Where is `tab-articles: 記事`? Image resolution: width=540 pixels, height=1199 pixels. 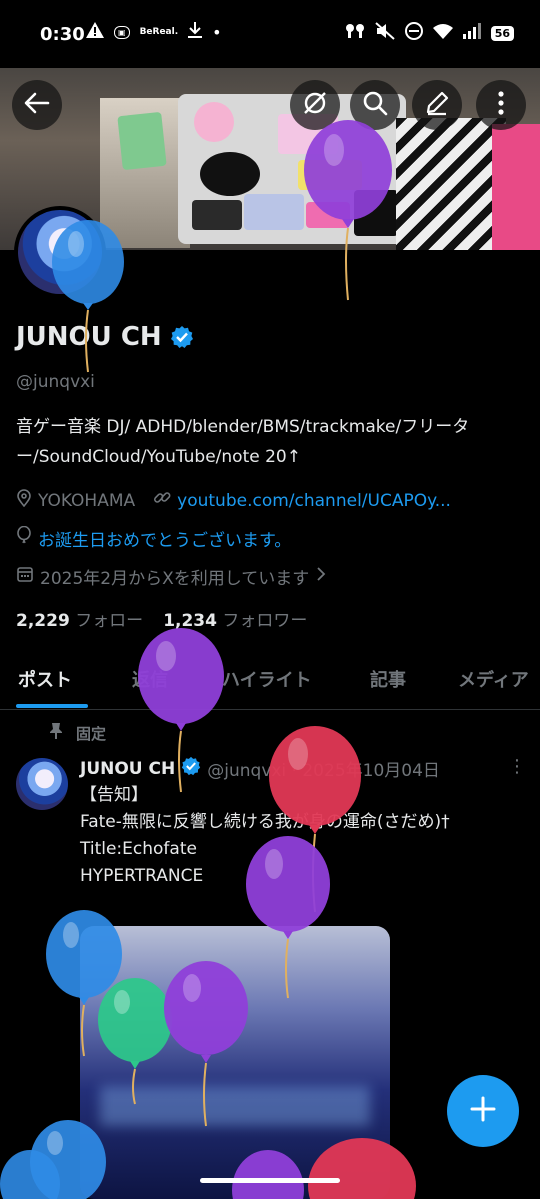 tab-articles: 記事 is located at coordinates (388, 679).